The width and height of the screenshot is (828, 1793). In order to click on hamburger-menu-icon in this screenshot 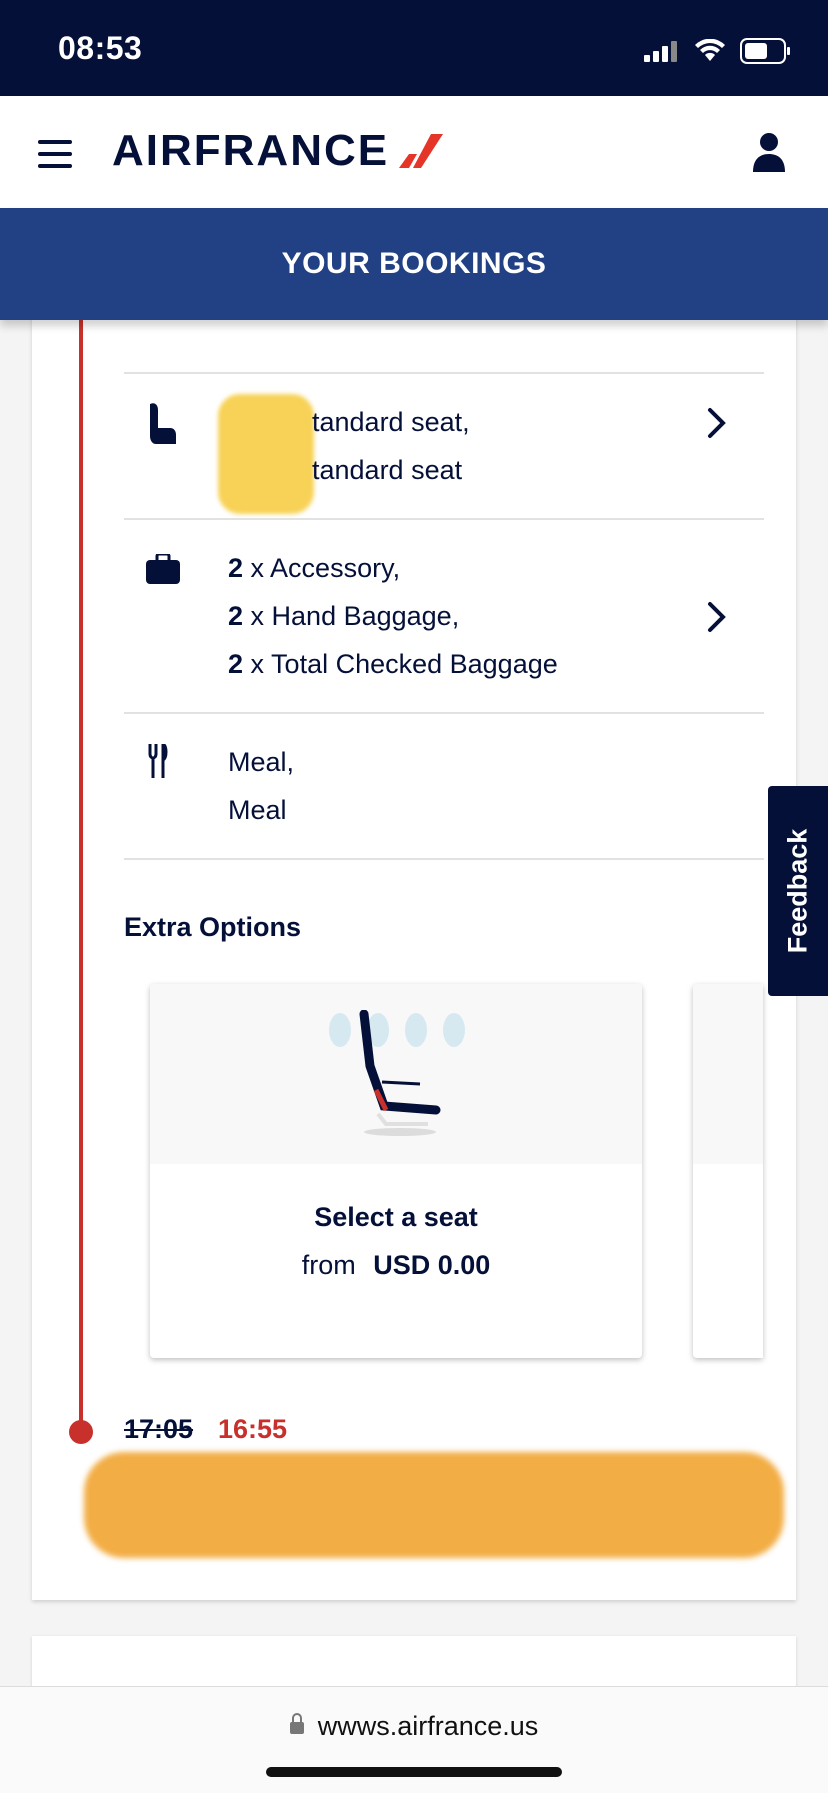, I will do `click(55, 154)`.